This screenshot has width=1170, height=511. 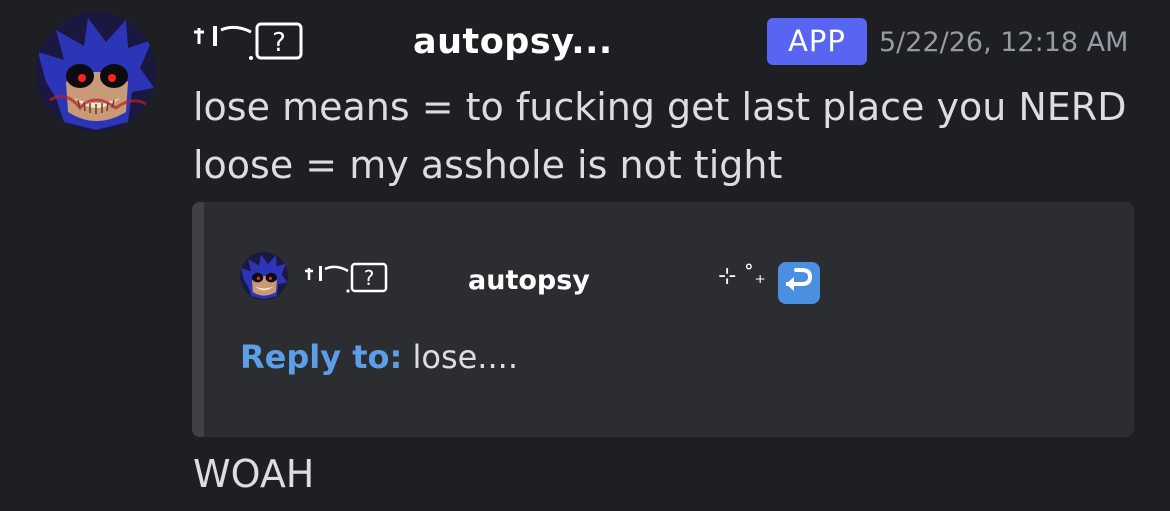 I want to click on followup-message: WOAH, so click(x=254, y=474).